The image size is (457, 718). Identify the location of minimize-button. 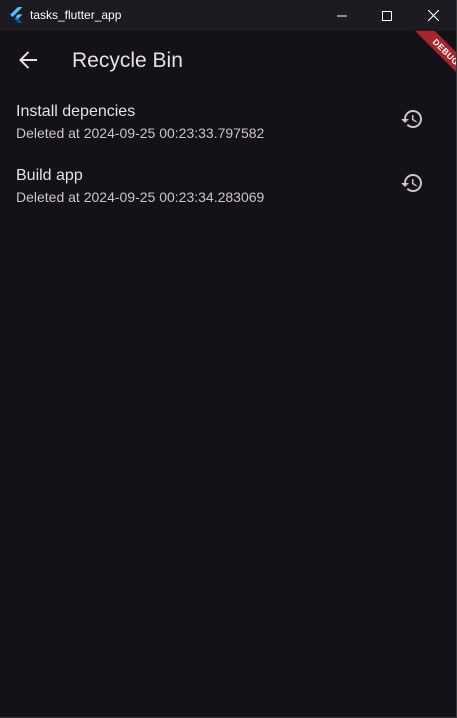
(342, 15).